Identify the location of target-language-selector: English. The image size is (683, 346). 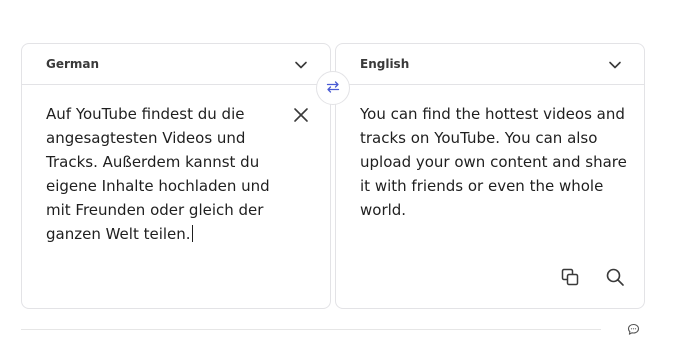
(490, 64).